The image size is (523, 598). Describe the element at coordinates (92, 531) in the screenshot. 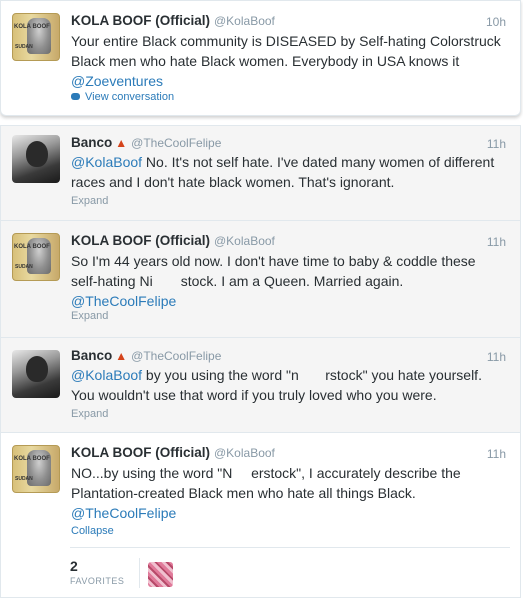

I see `collapse-link: Collapse` at that location.